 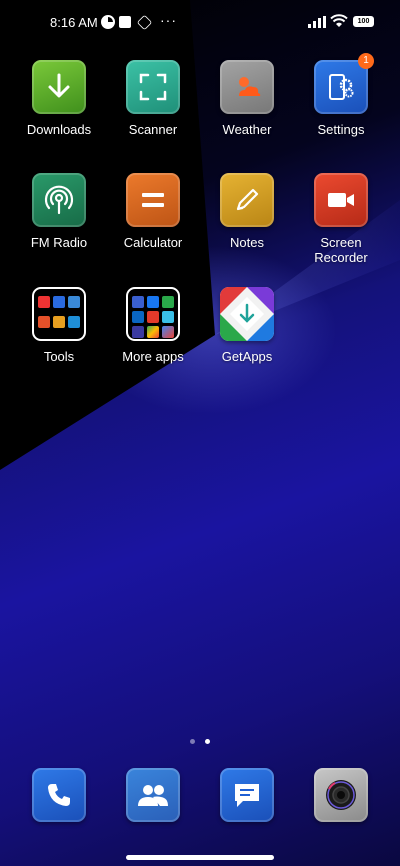 What do you see at coordinates (317, 22) in the screenshot?
I see `signal-icon` at bounding box center [317, 22].